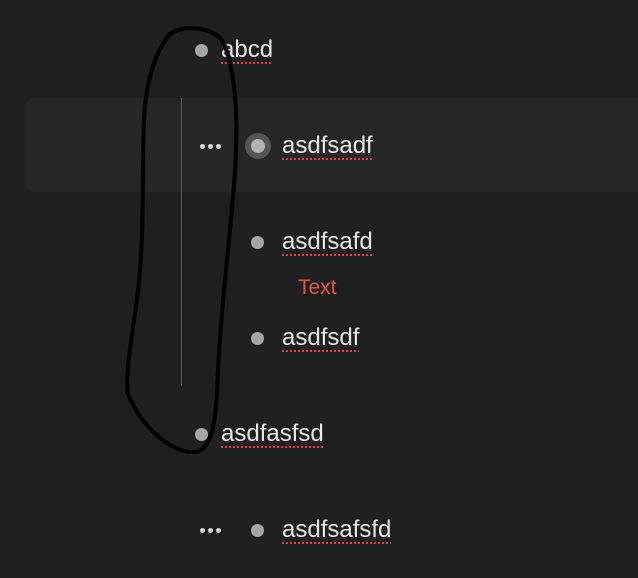 This screenshot has width=638, height=578. I want to click on outline-item-text: asdfsafd, so click(327, 242).